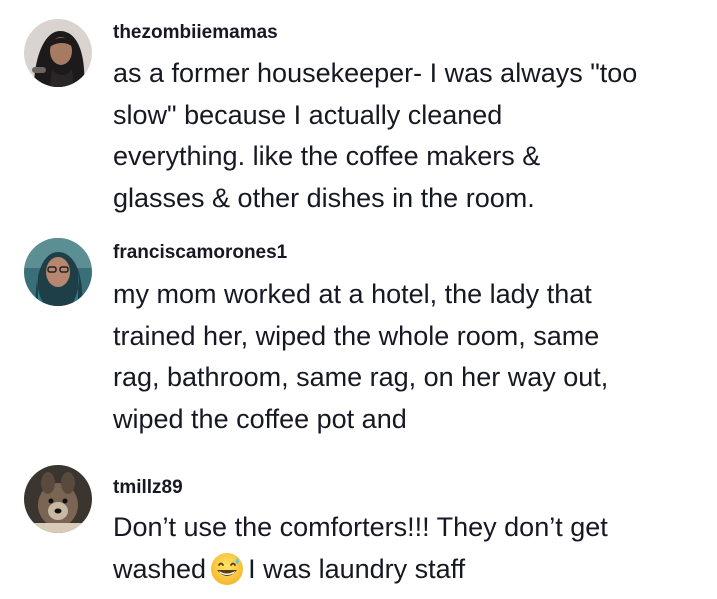 This screenshot has height=599, width=717. Describe the element at coordinates (148, 488) in the screenshot. I see `comment-username: tmillz89` at that location.